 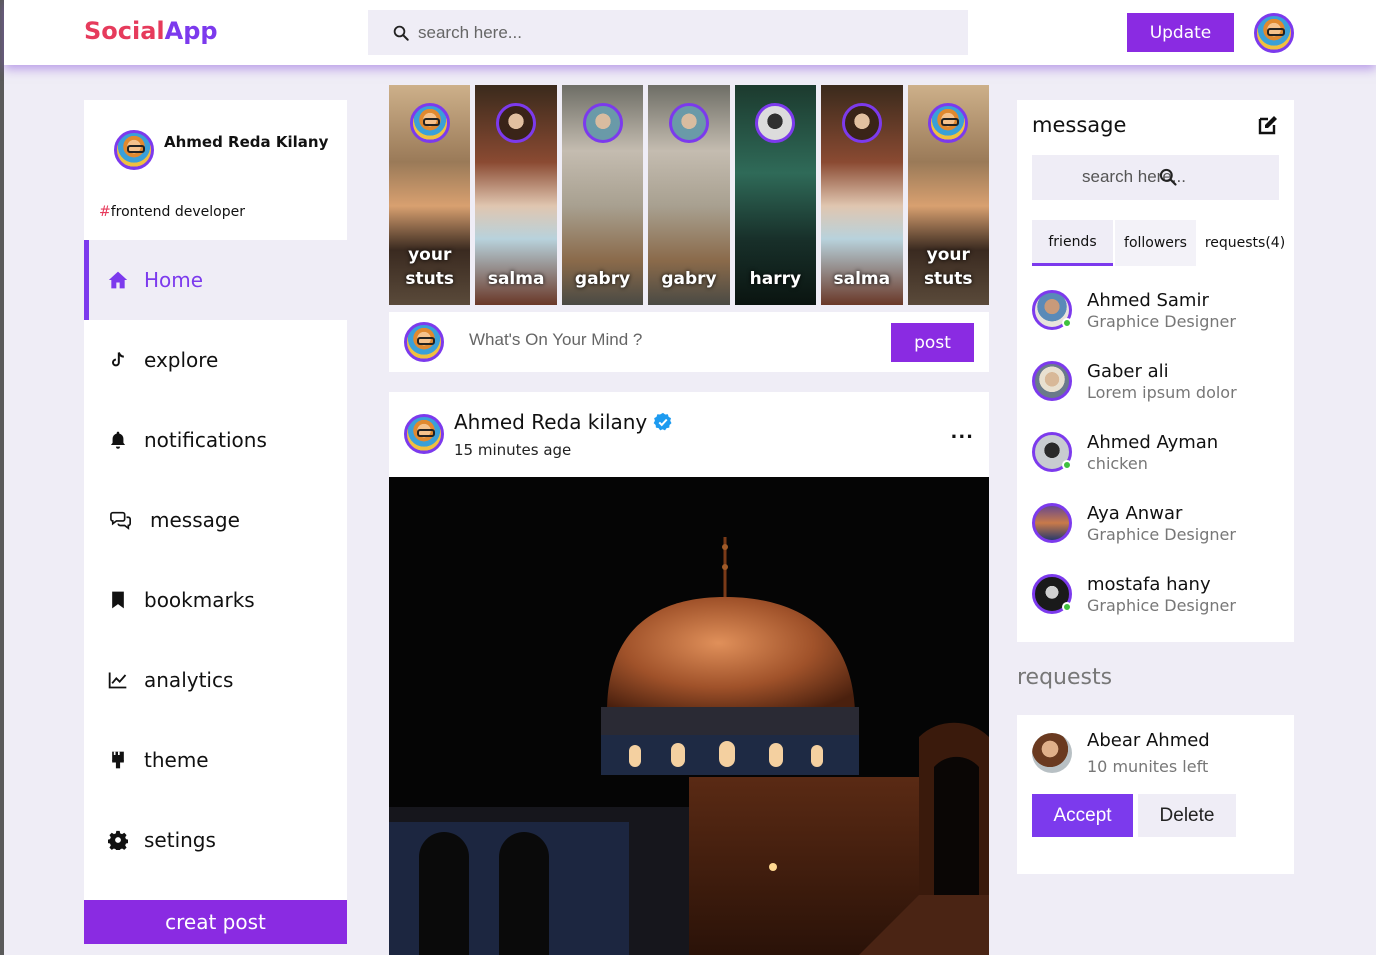 I want to click on gear-icon, so click(x=118, y=840).